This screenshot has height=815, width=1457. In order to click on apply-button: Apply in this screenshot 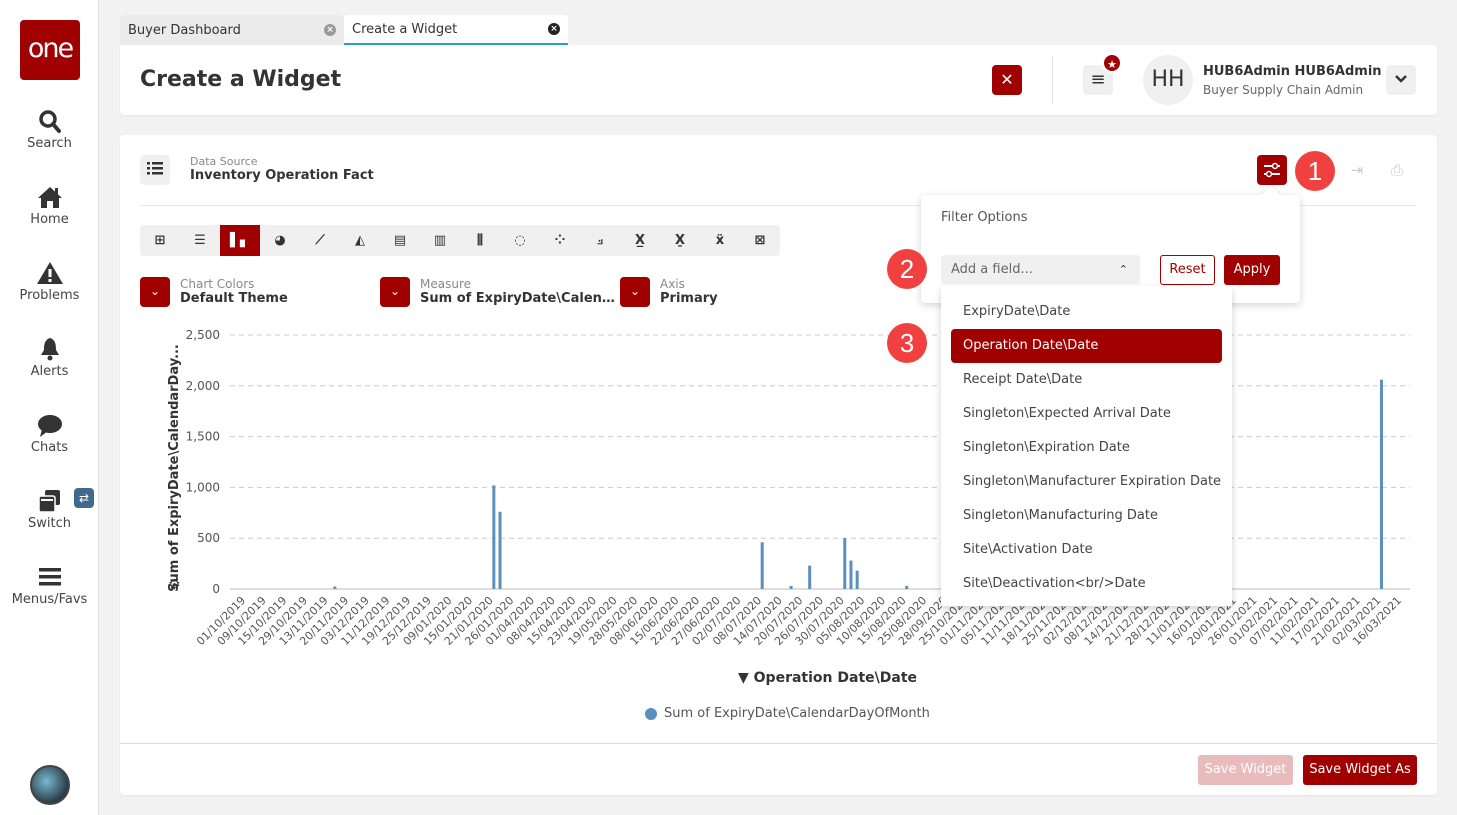, I will do `click(1252, 270)`.